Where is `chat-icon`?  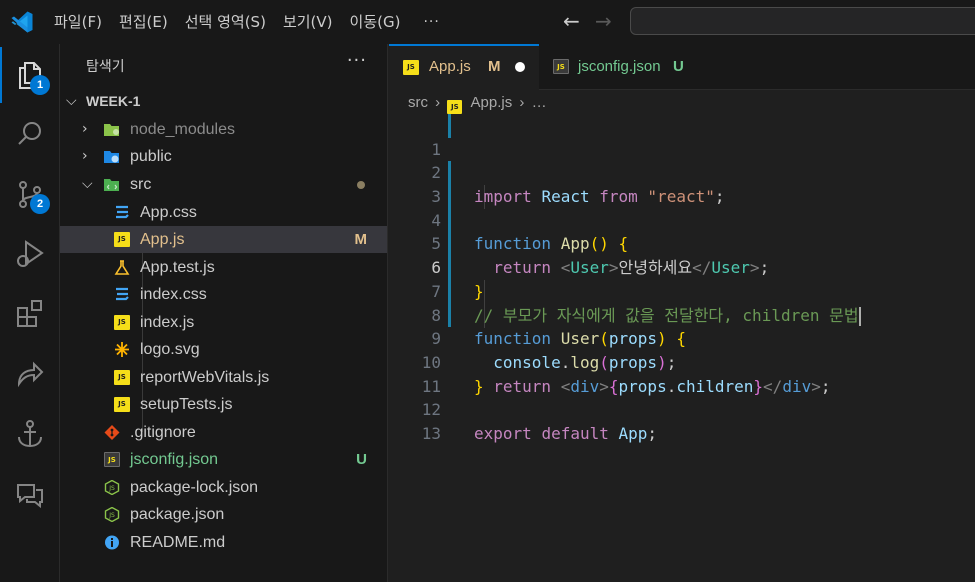
chat-icon is located at coordinates (30, 496).